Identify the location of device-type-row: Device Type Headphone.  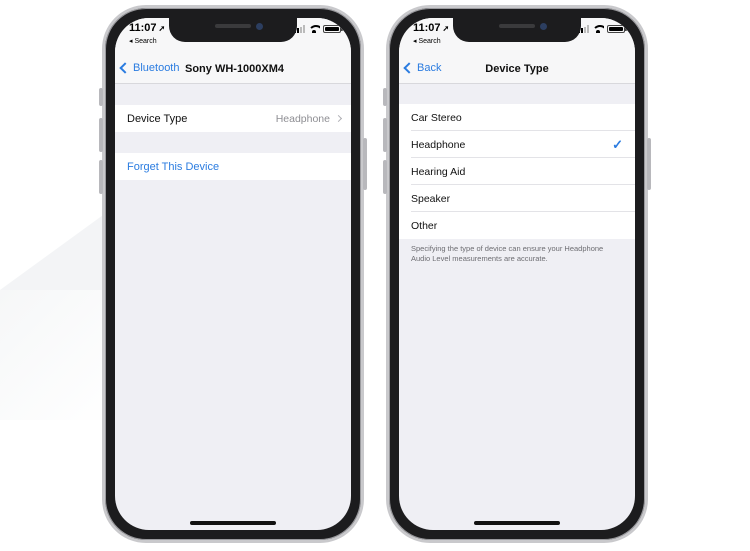
(233, 118).